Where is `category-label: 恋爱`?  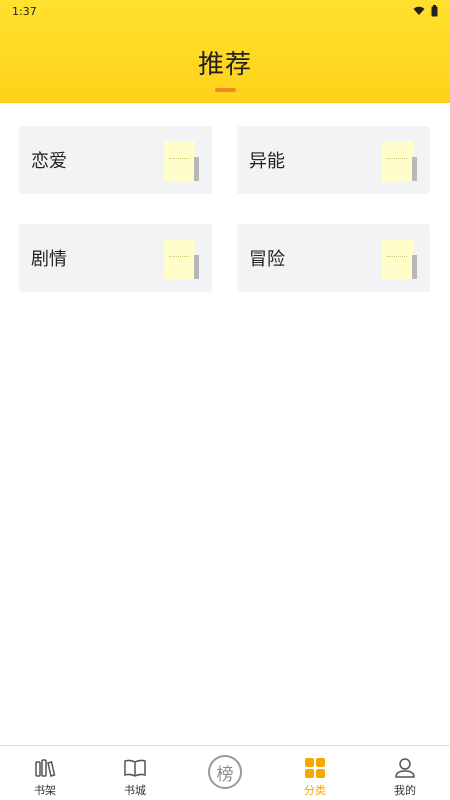
category-label: 恋爱 is located at coordinates (49, 161).